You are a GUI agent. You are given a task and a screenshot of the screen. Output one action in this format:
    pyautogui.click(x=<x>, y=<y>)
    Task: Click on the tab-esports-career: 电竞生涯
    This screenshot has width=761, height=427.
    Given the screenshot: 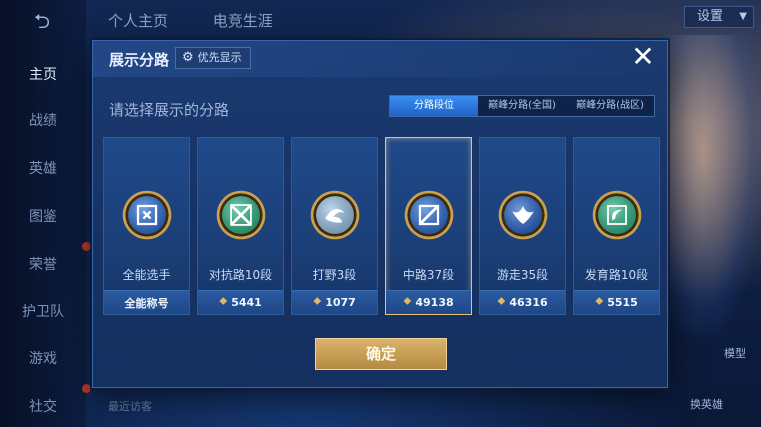 What is the action you would take?
    pyautogui.click(x=243, y=21)
    